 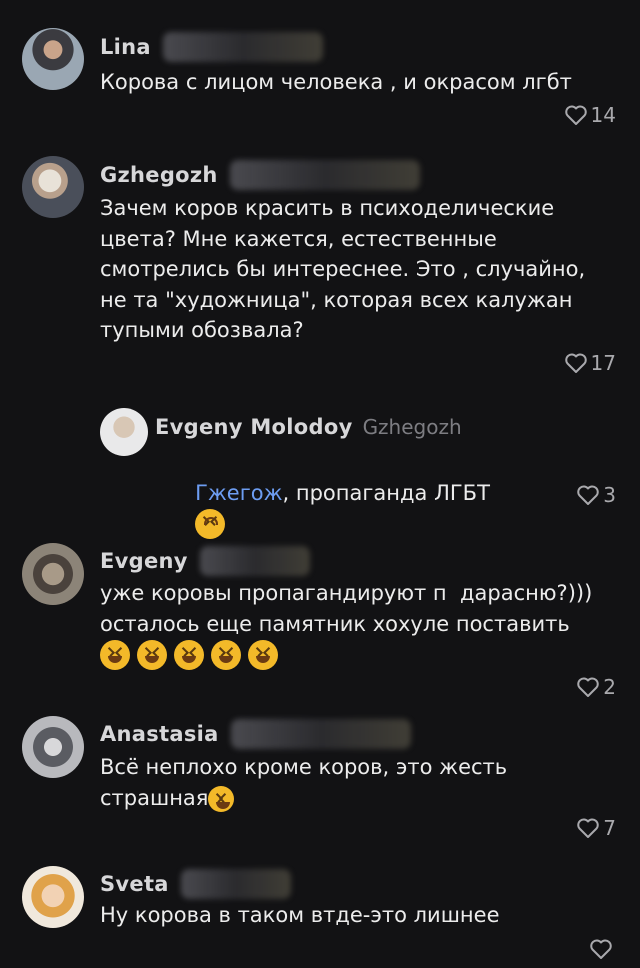 I want to click on comment-author: Evgeny, so click(x=144, y=561).